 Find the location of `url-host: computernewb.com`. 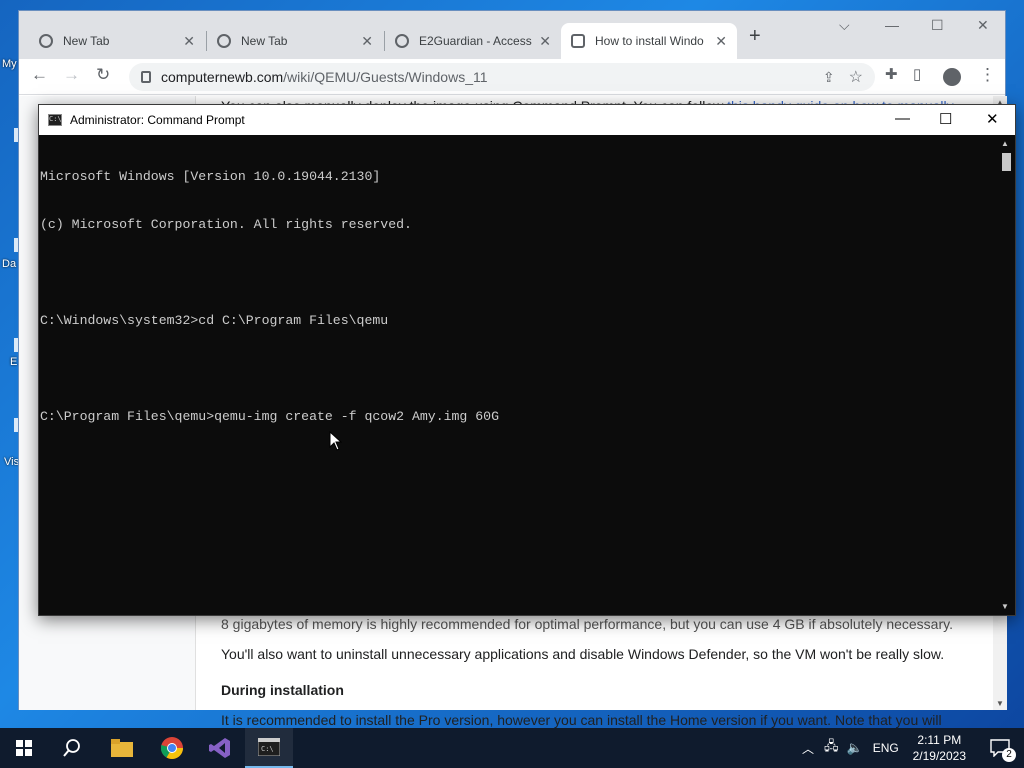

url-host: computernewb.com is located at coordinates (222, 77).